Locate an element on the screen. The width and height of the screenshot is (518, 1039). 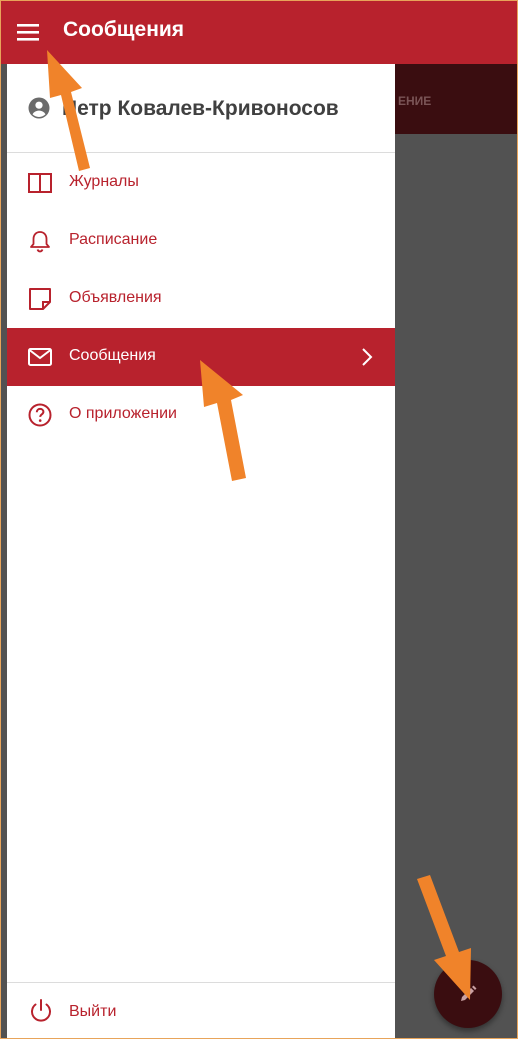
drawer-item-schedule: Расписание is located at coordinates (201, 241).